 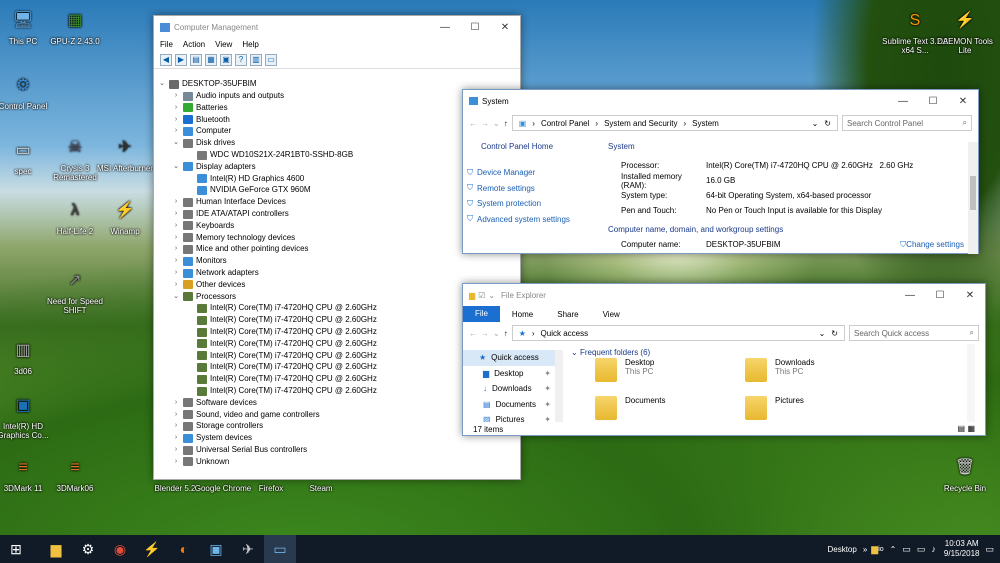 I want to click on tree-node: › Batteries, so click(x=200, y=108).